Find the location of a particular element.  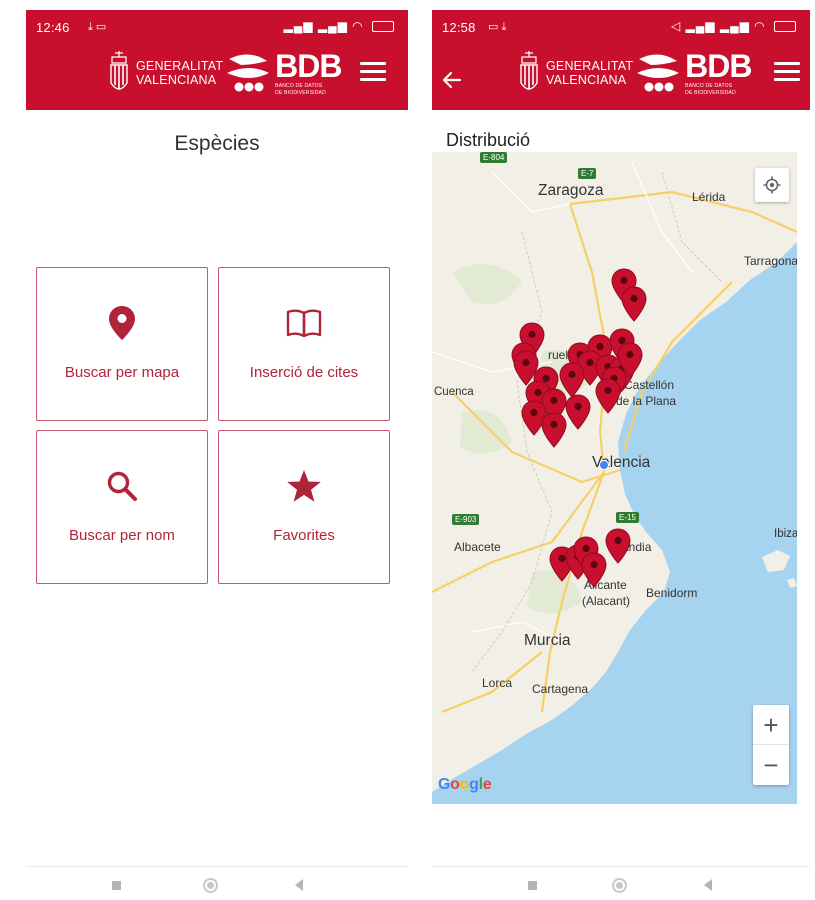

city-label: Cuenca is located at coordinates (454, 392).